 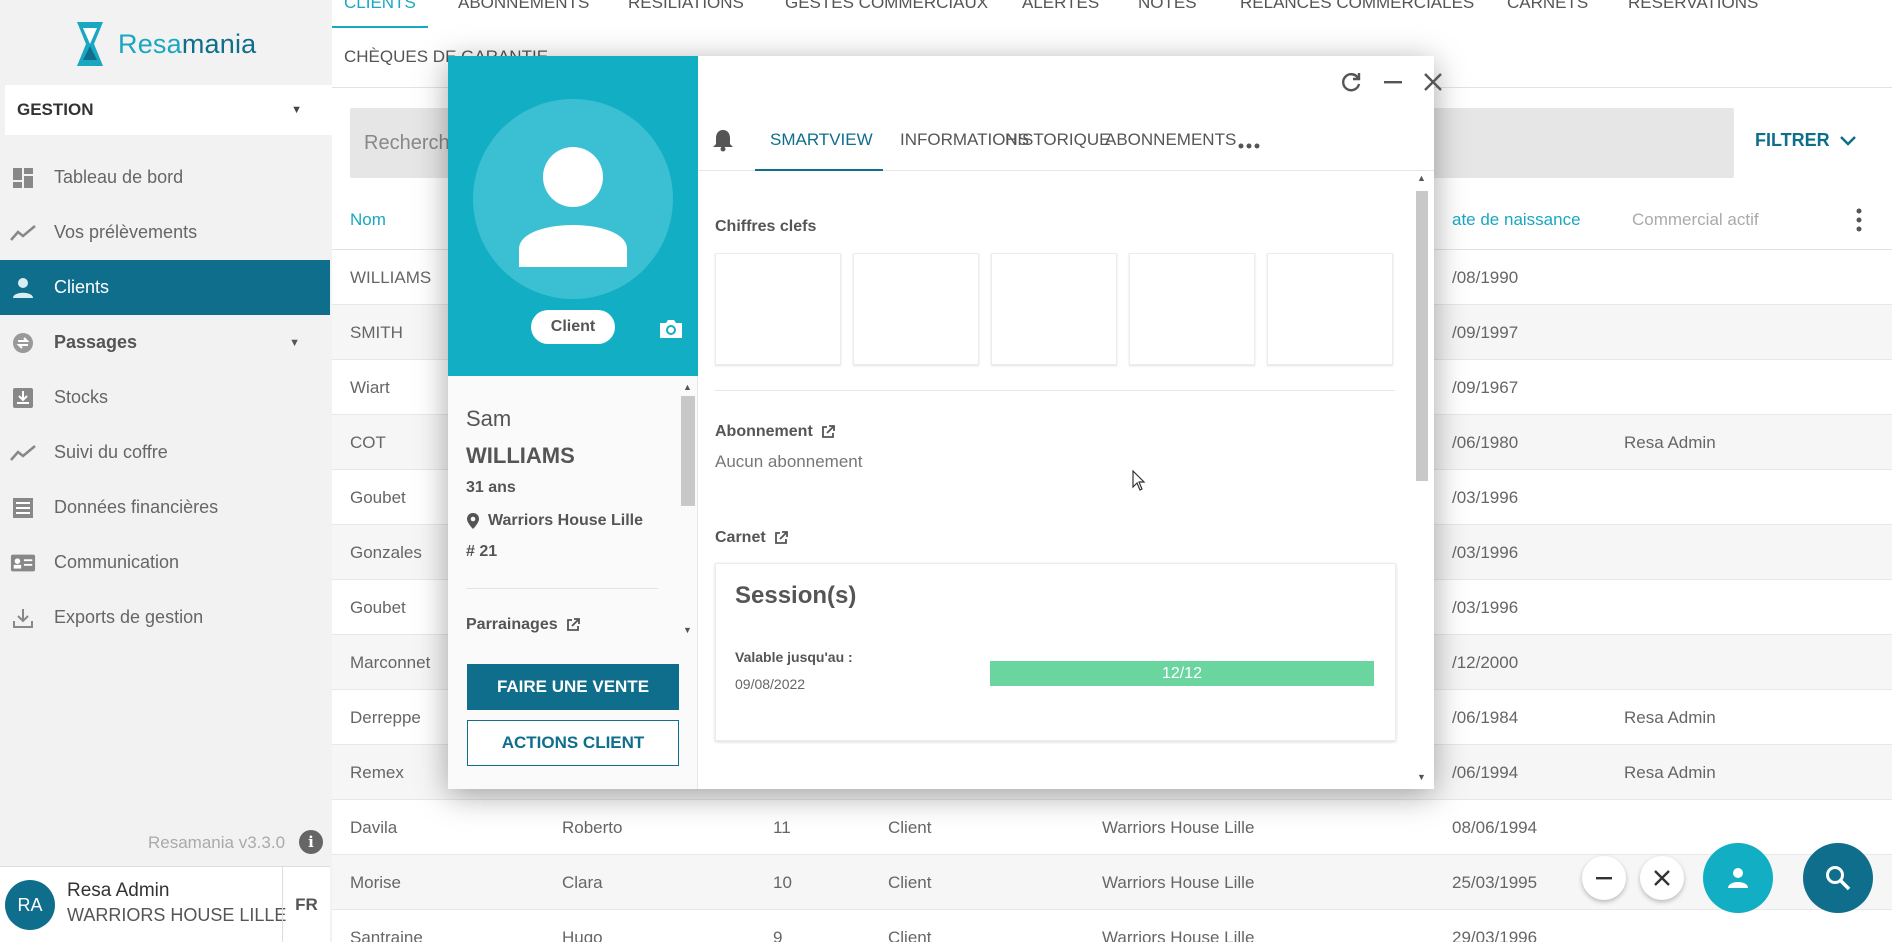 I want to click on key-figures-title: Chiffres clefs, so click(x=766, y=226).